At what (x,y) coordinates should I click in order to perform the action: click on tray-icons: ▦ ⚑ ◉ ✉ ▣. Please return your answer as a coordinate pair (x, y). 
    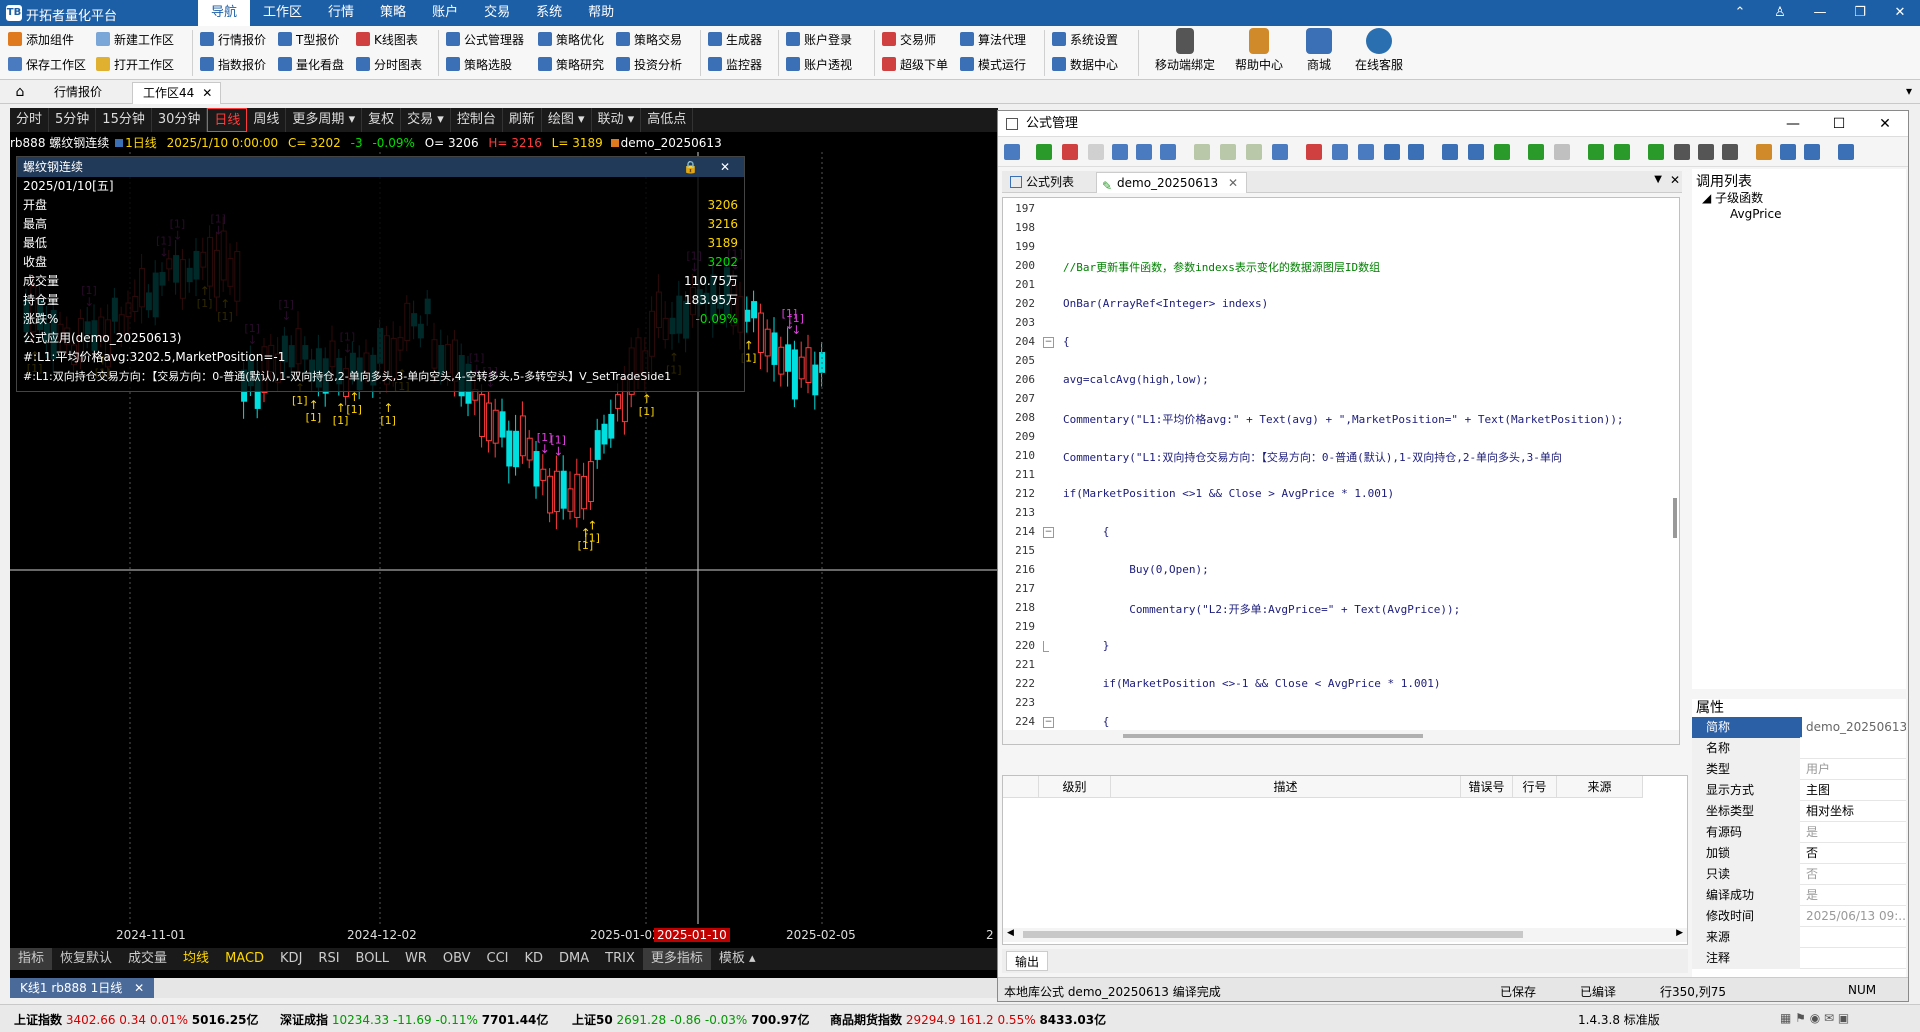
    Looking at the image, I should click on (1814, 1018).